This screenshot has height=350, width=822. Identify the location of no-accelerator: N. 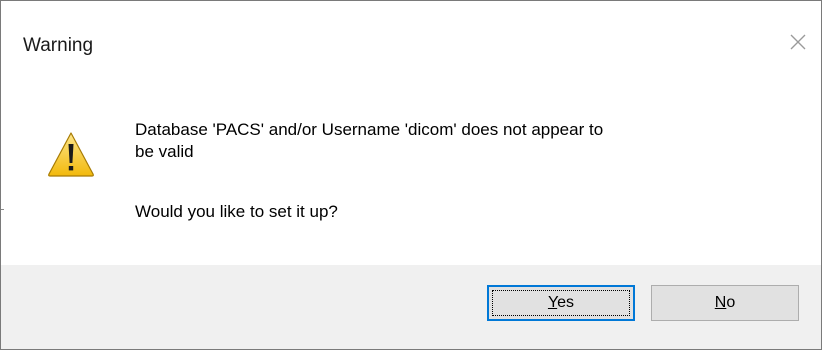
(720, 302).